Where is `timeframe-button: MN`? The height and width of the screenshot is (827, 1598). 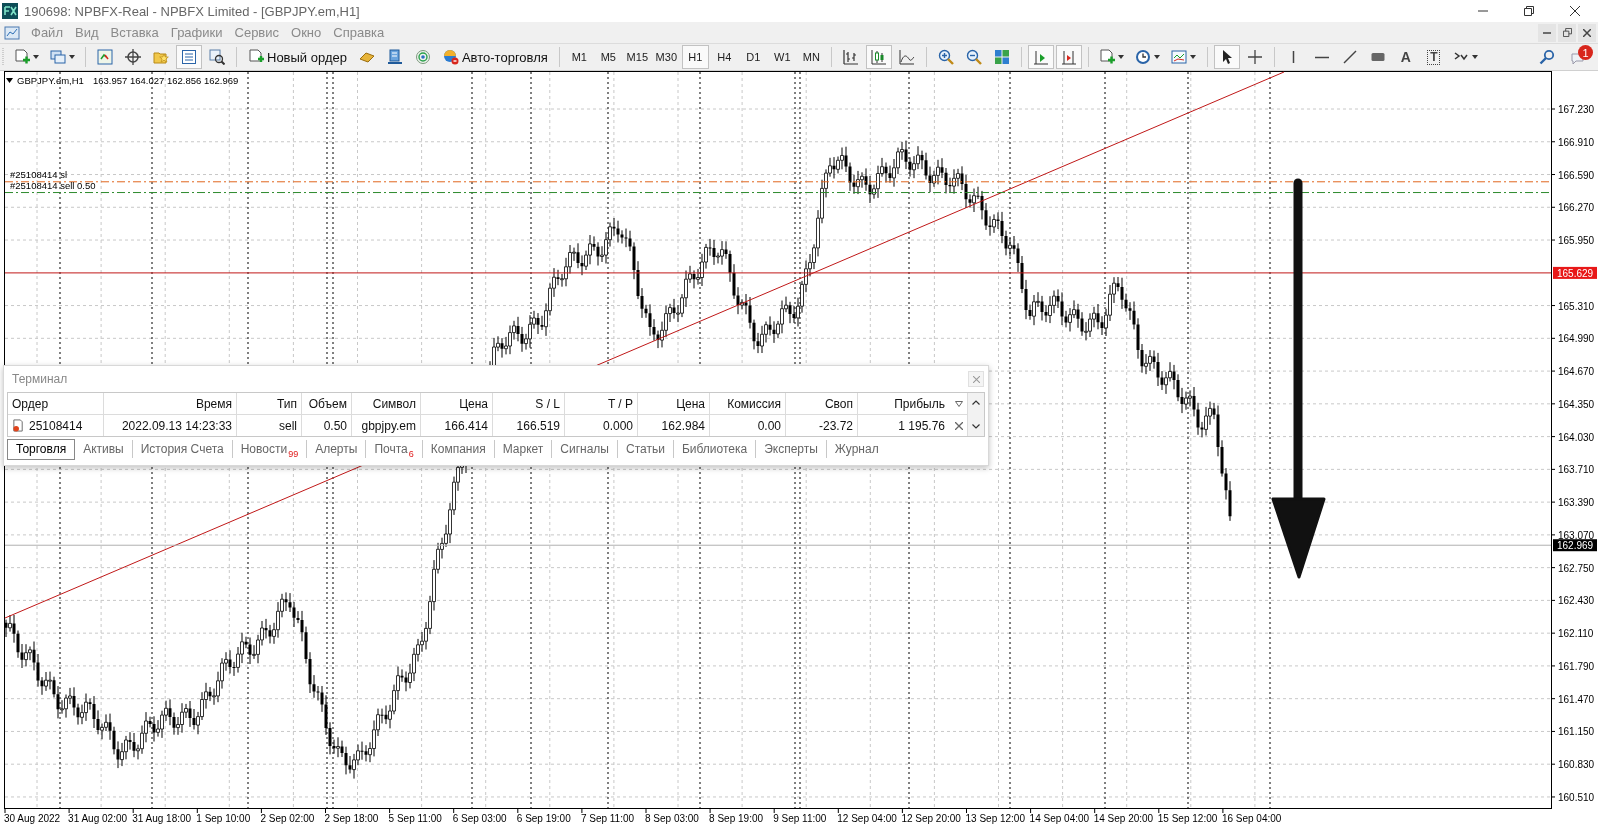 timeframe-button: MN is located at coordinates (811, 57).